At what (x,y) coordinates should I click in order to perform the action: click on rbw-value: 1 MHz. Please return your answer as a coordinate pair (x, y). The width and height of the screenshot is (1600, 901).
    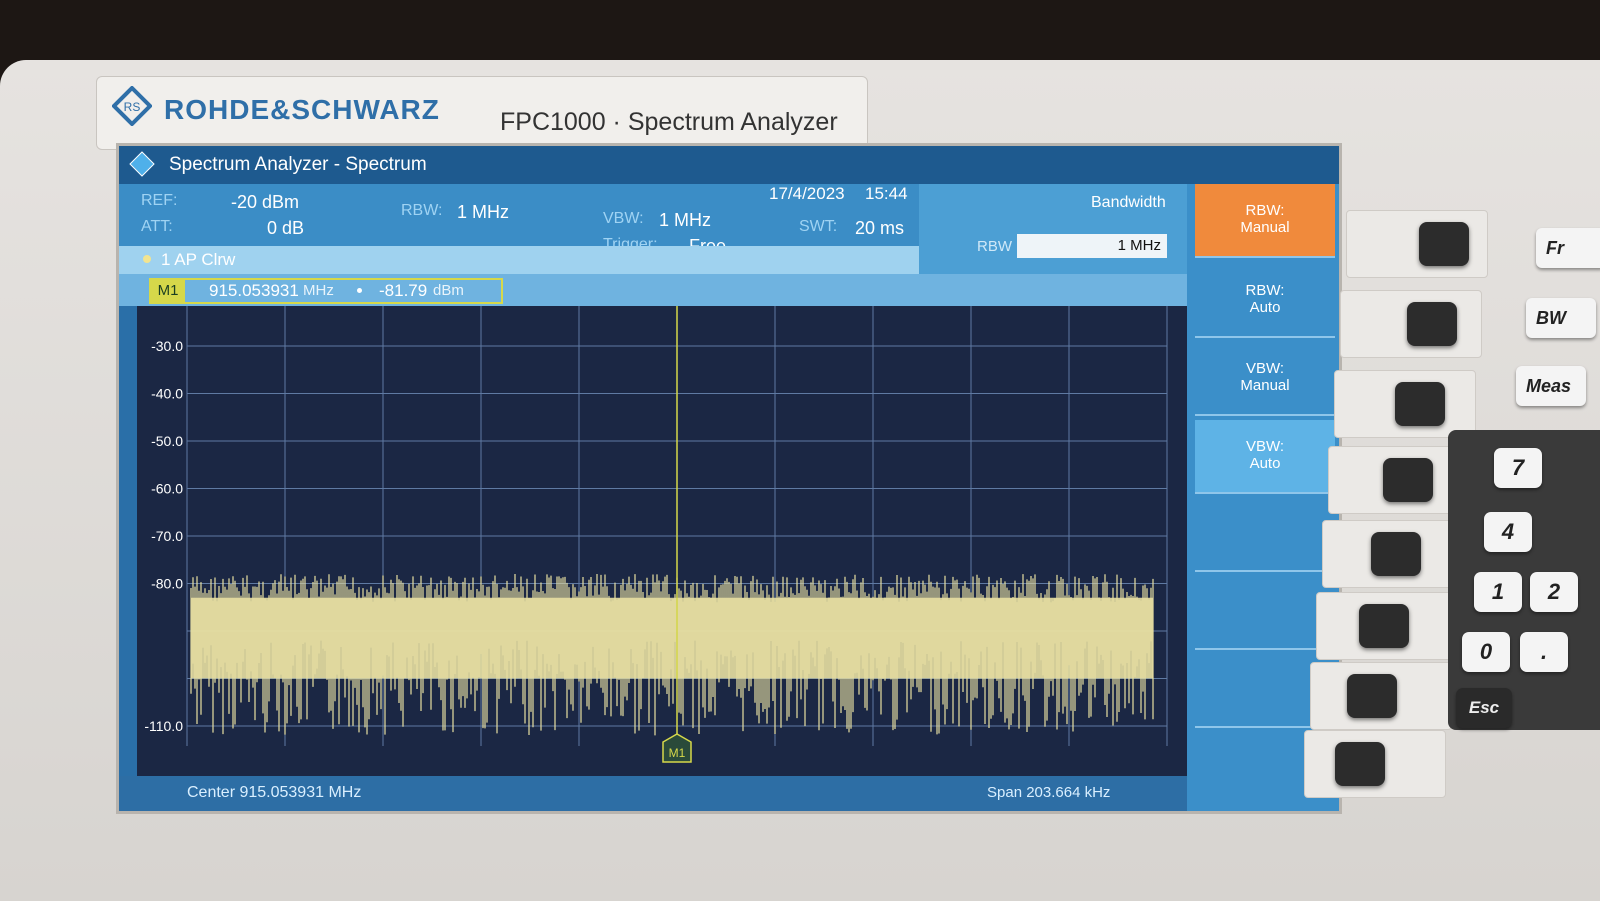
    Looking at the image, I should click on (483, 212).